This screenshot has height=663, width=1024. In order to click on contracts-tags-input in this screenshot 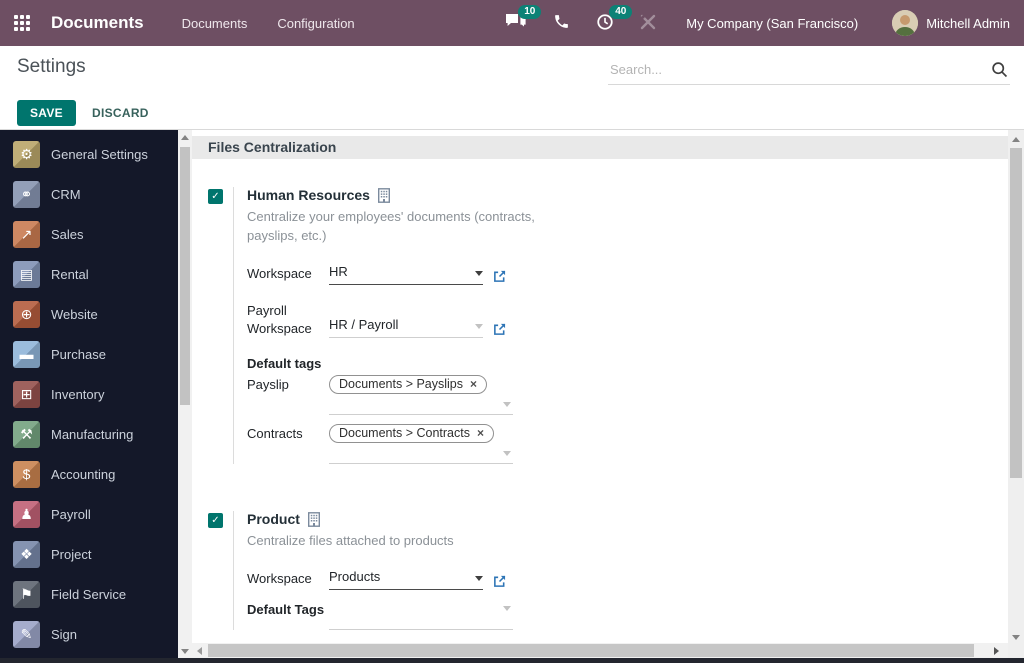, I will do `click(421, 455)`.